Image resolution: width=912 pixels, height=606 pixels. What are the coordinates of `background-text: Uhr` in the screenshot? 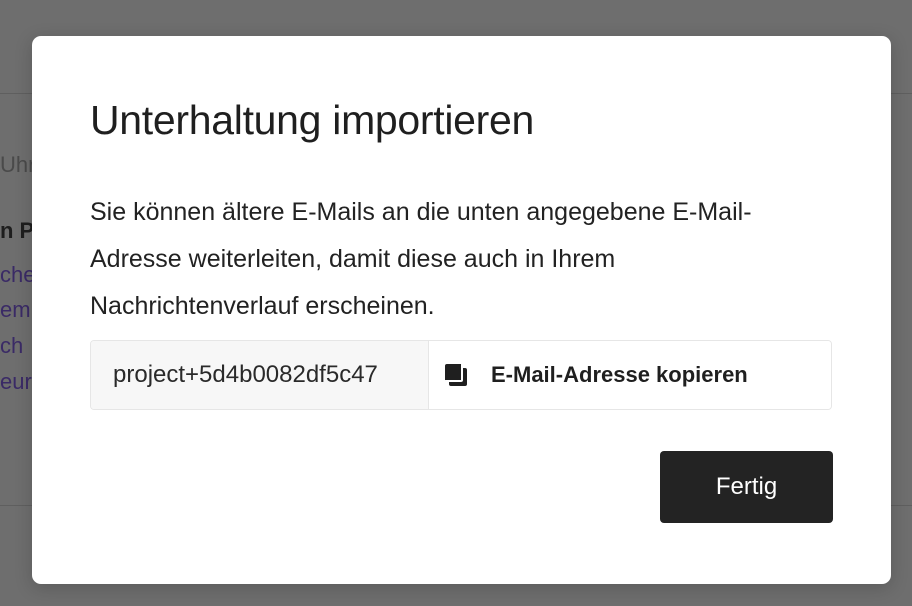 It's located at (16, 164).